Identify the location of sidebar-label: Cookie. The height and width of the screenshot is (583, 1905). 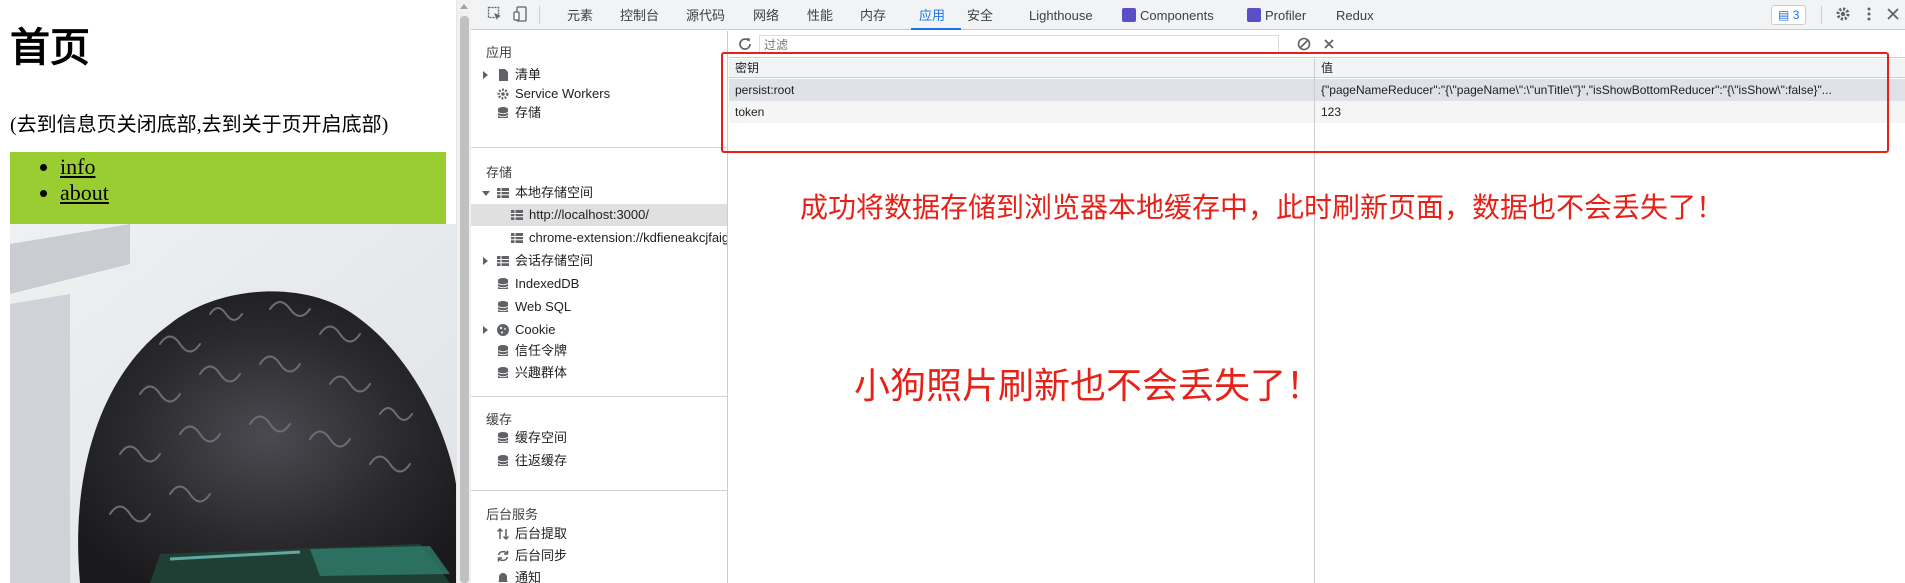
(535, 329).